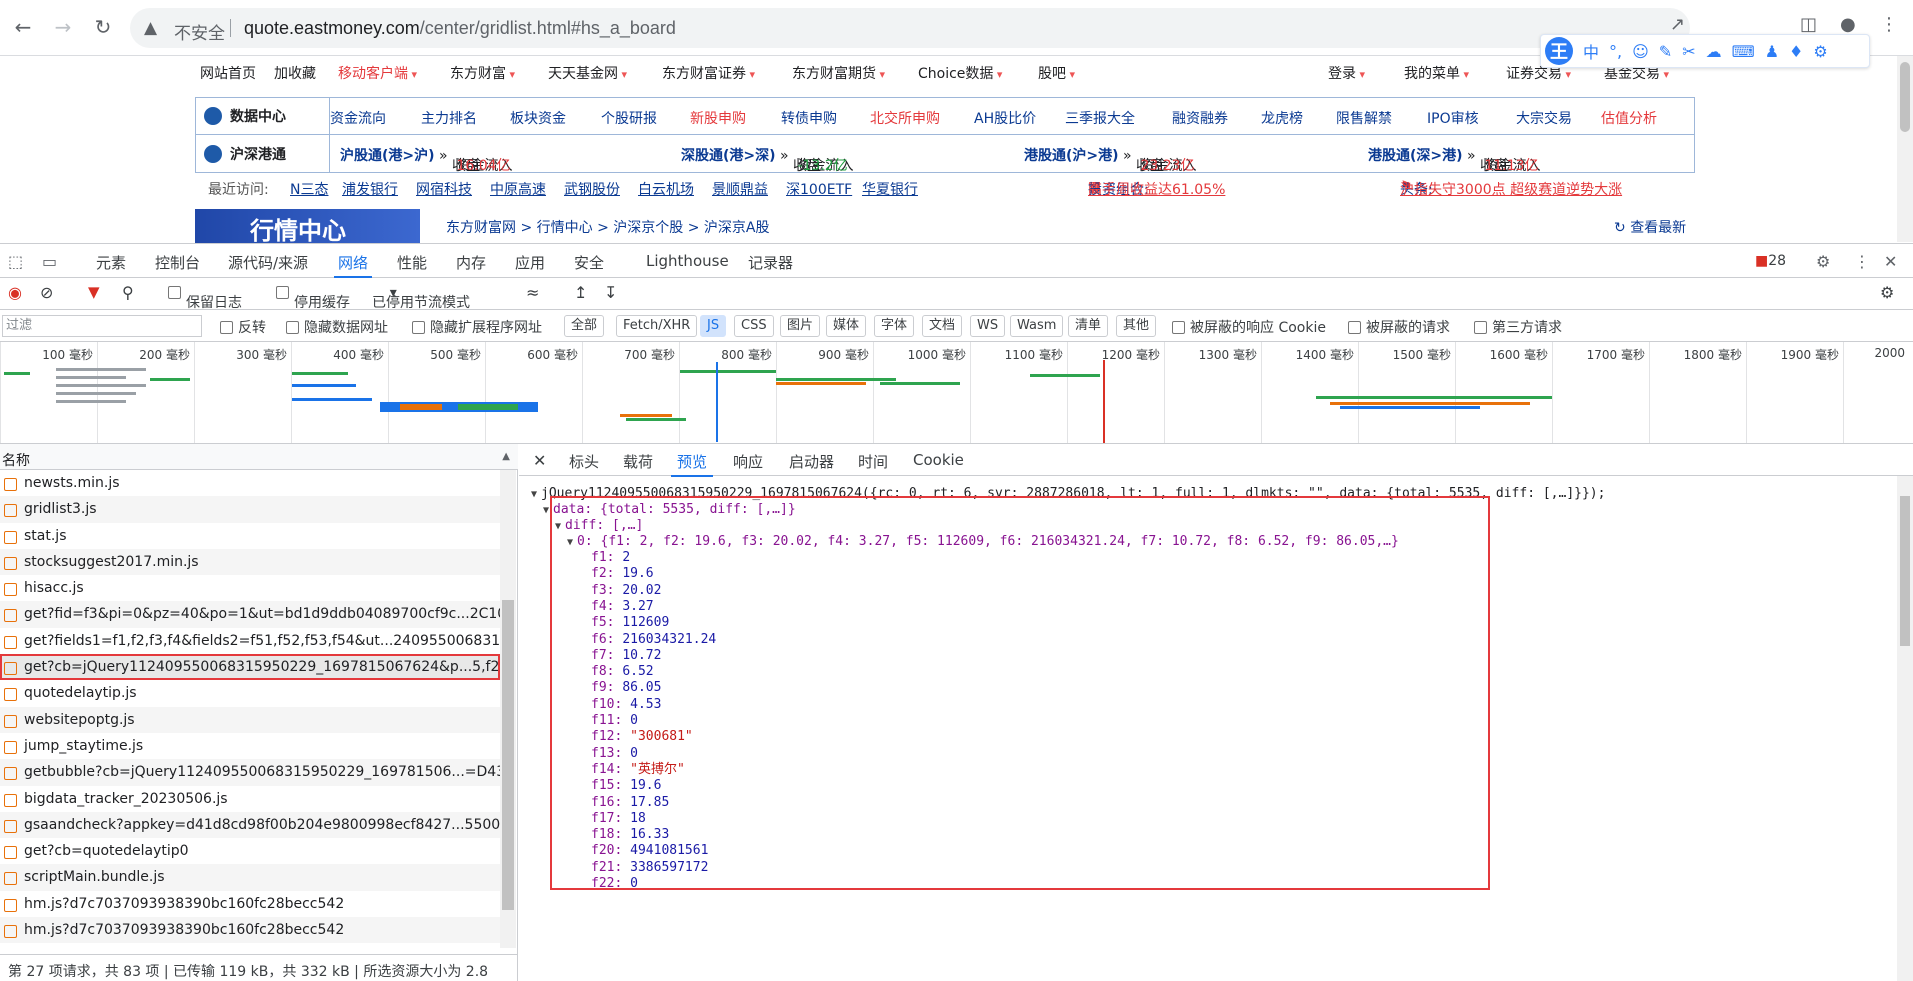  What do you see at coordinates (1688, 51) in the screenshot?
I see `ime-scissors-icon: ✂` at bounding box center [1688, 51].